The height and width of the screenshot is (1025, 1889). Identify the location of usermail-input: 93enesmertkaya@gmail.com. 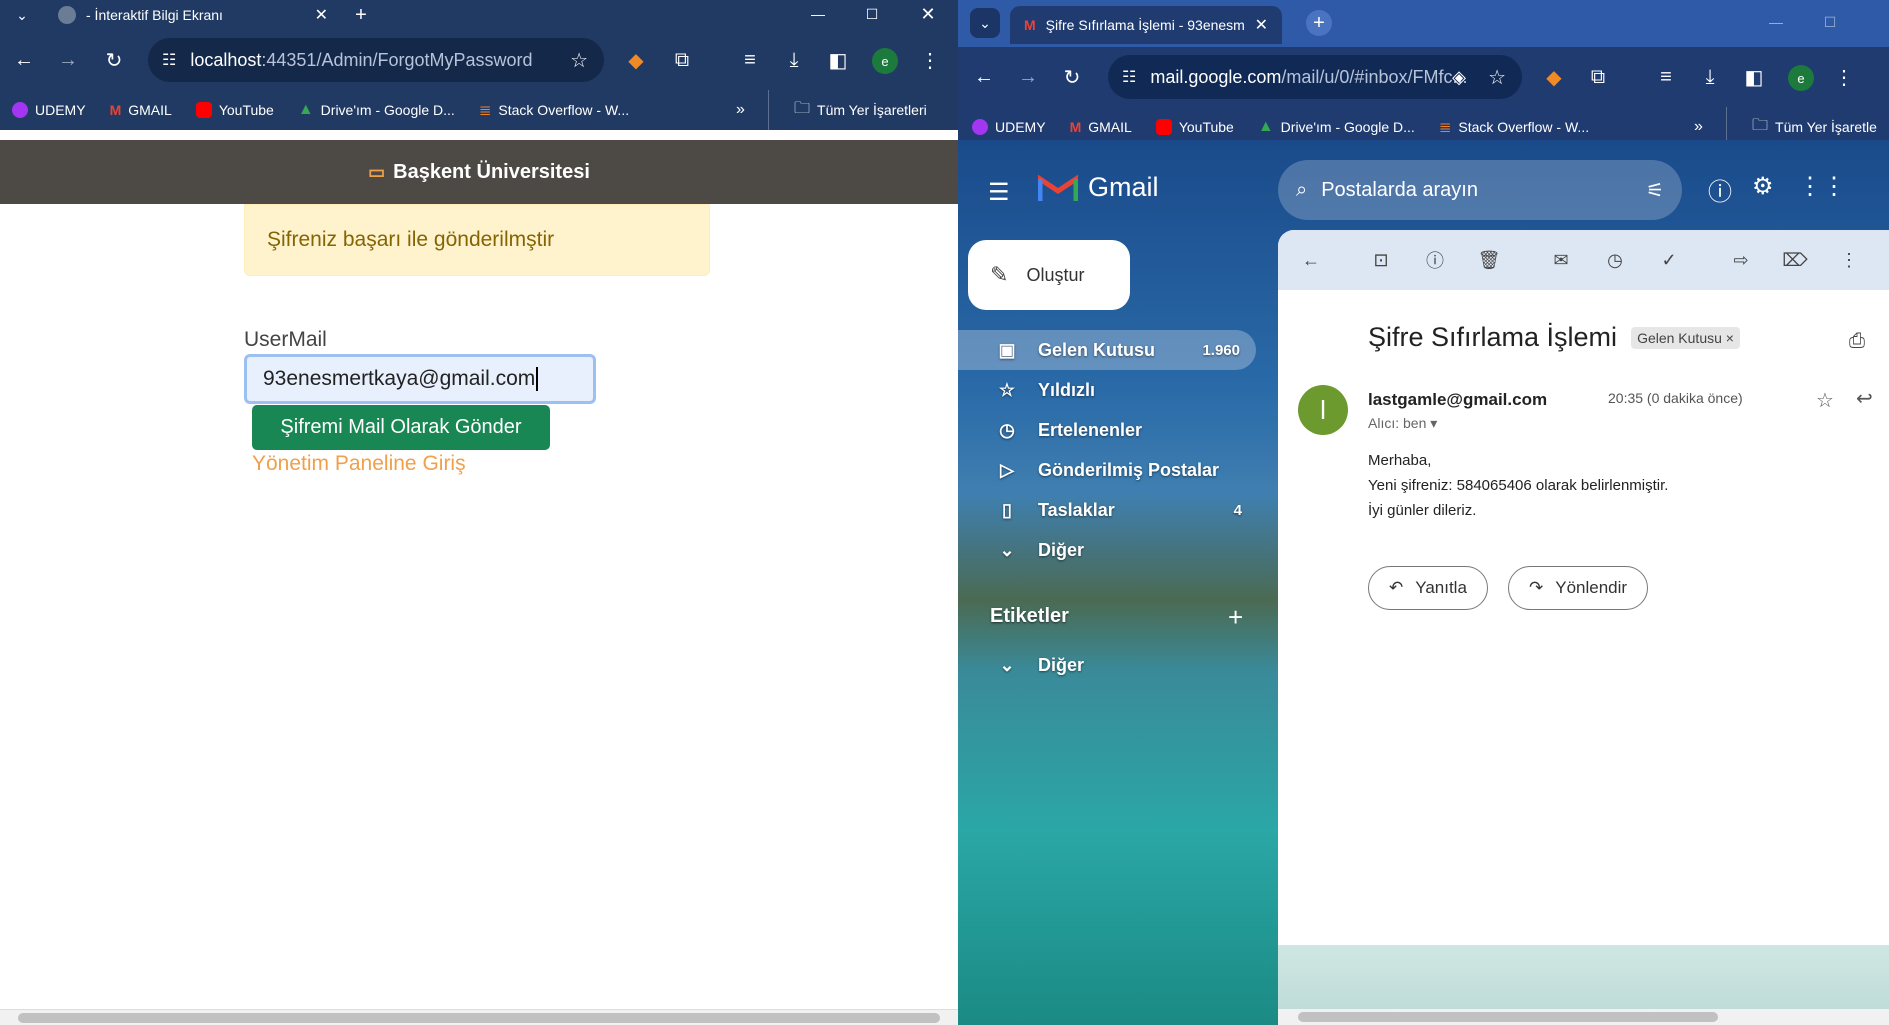
(420, 379).